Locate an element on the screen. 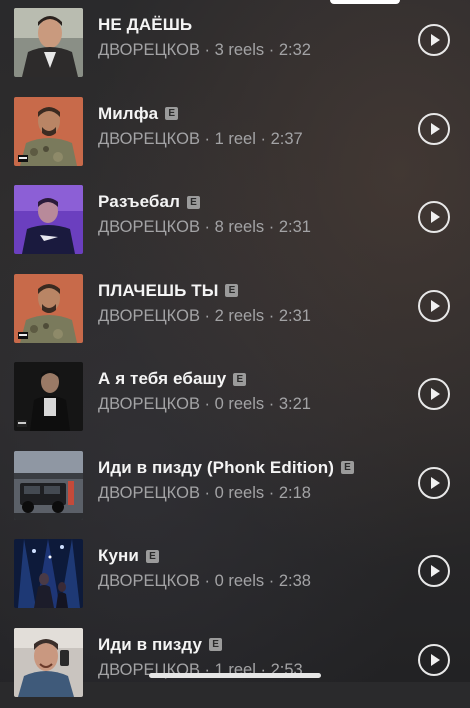  track-subtitle: ДВОРЕЦКОВ · 0 reels · 3:21 is located at coordinates (204, 404).